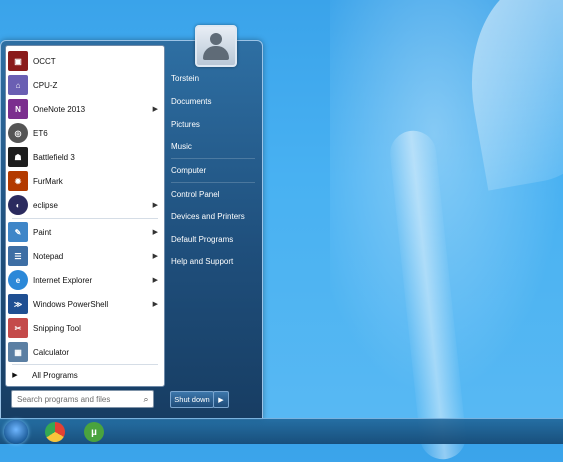 Image resolution: width=563 pixels, height=462 pixels. I want to click on search-icon: ⌕, so click(146, 399).